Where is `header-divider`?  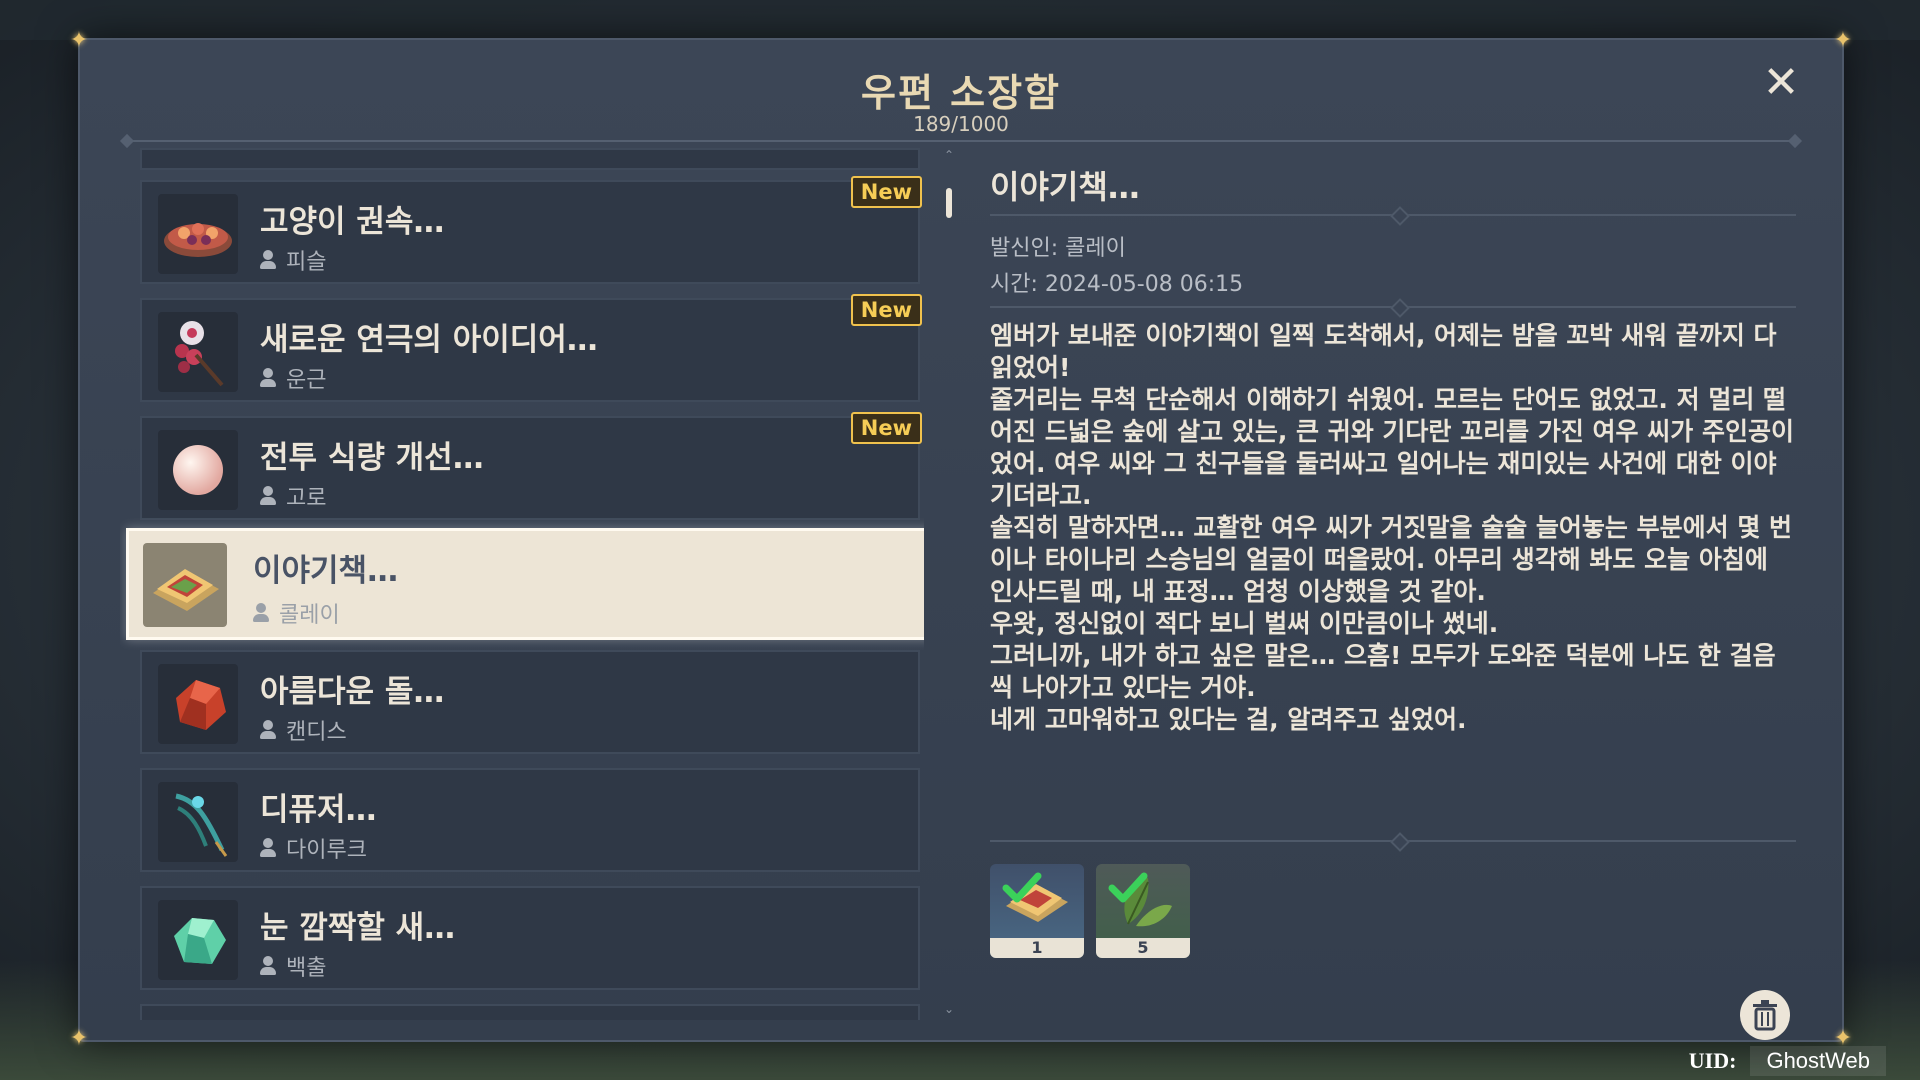 header-divider is located at coordinates (961, 141).